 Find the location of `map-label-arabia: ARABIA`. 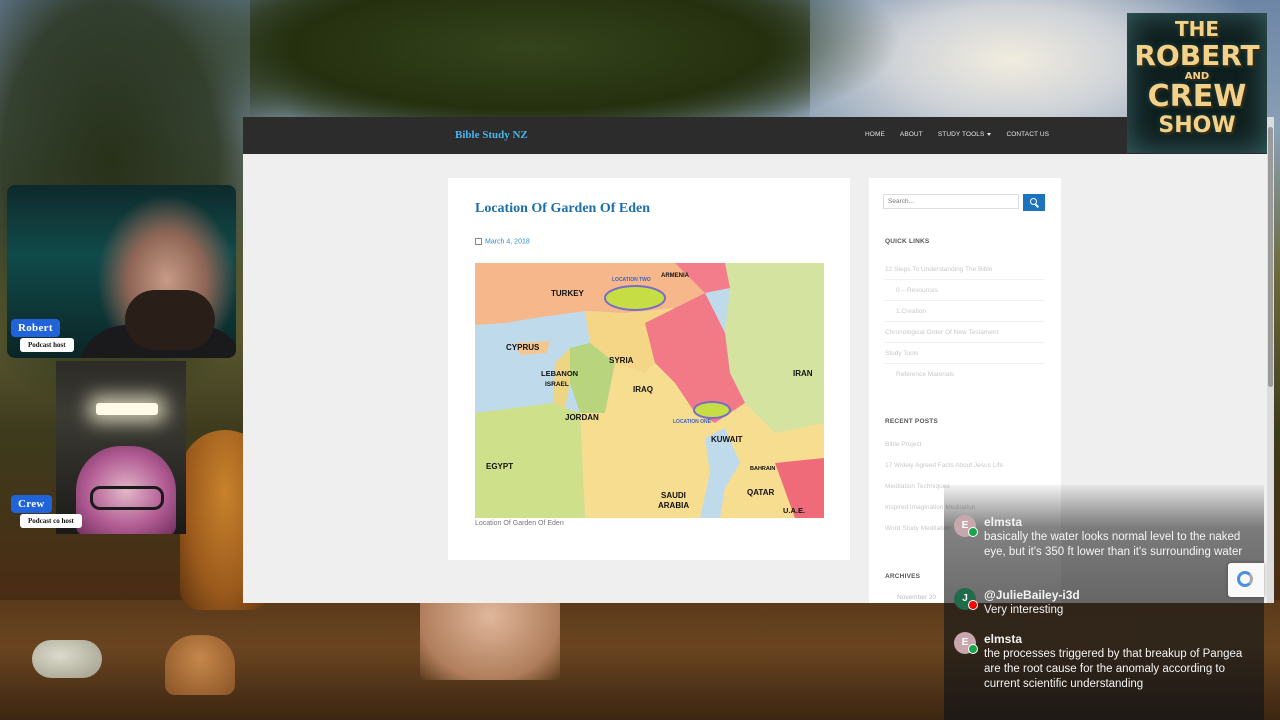

map-label-arabia: ARABIA is located at coordinates (674, 505).